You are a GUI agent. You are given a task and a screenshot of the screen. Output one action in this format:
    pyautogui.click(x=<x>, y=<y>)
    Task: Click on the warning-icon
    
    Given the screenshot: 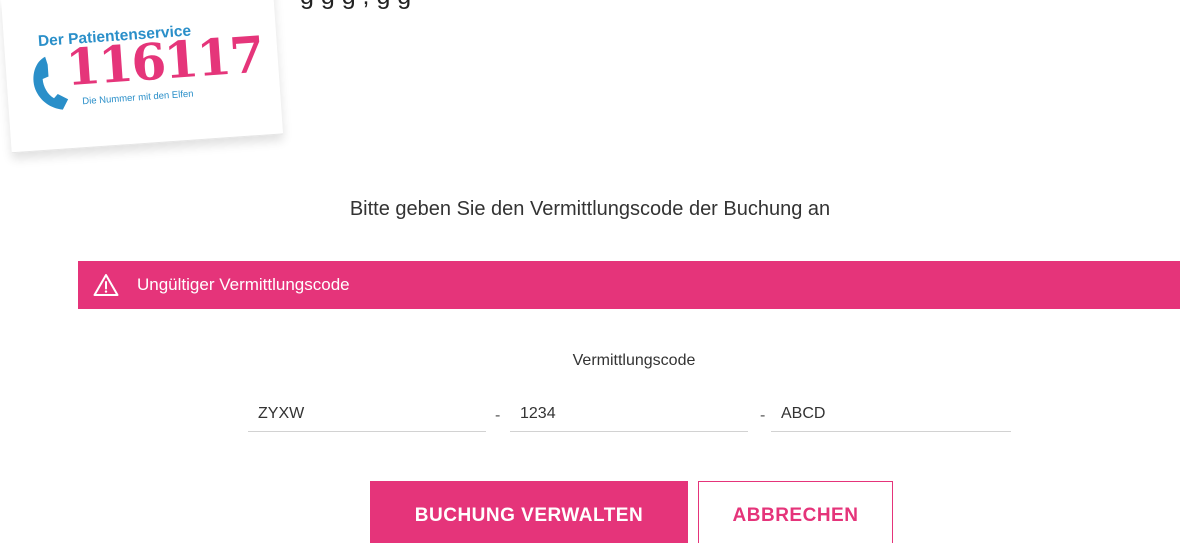 What is the action you would take?
    pyautogui.click(x=106, y=285)
    